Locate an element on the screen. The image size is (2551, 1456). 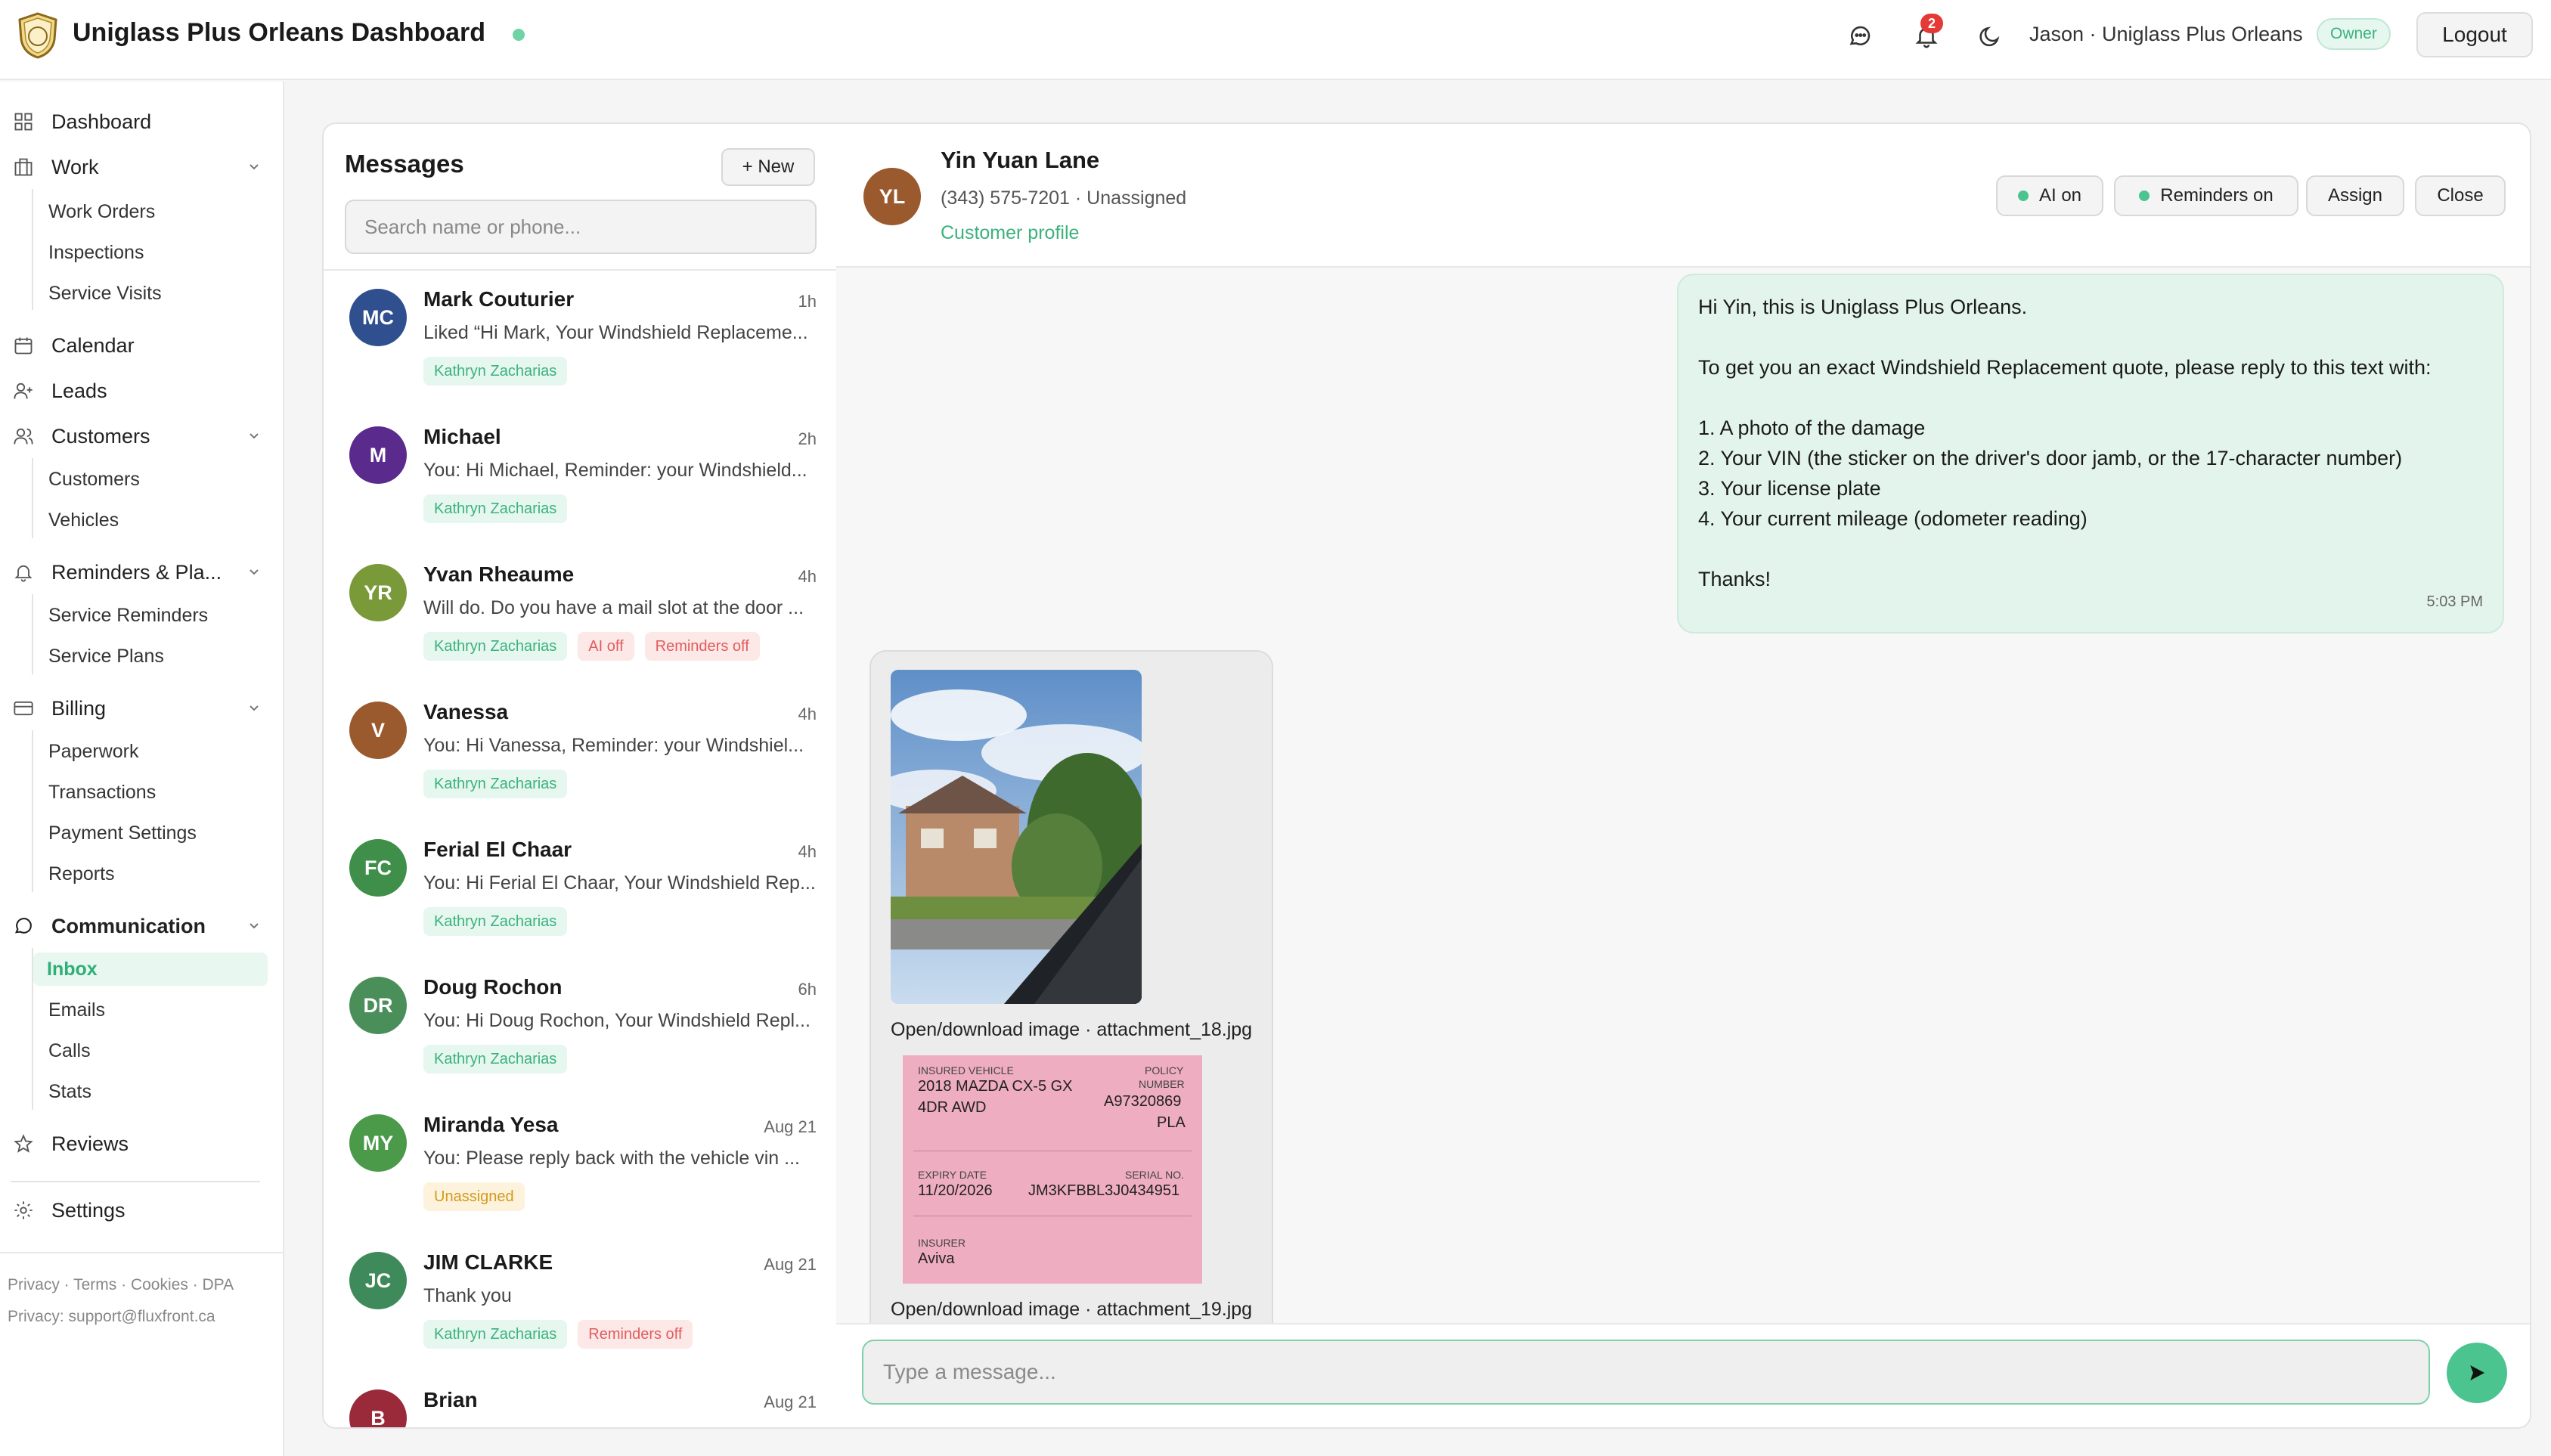
contact-name: Yin Yuan Lane is located at coordinates (1020, 160).